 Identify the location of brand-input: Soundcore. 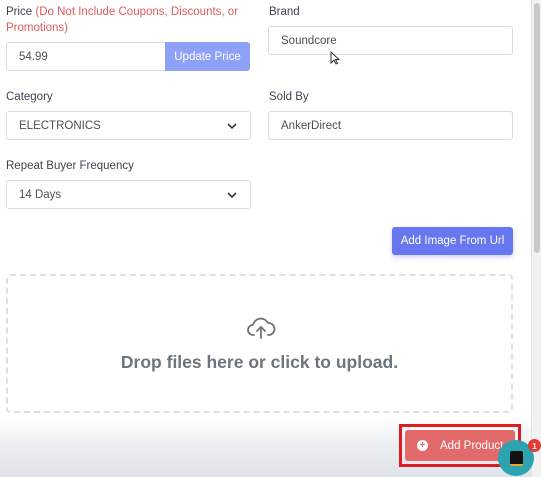
(390, 40).